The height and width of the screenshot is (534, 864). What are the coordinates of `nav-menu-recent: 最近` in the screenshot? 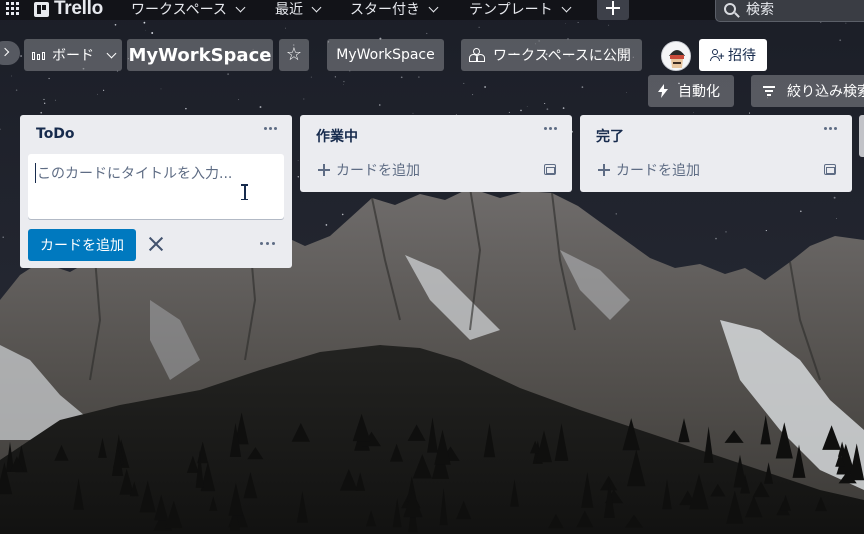 It's located at (298, 9).